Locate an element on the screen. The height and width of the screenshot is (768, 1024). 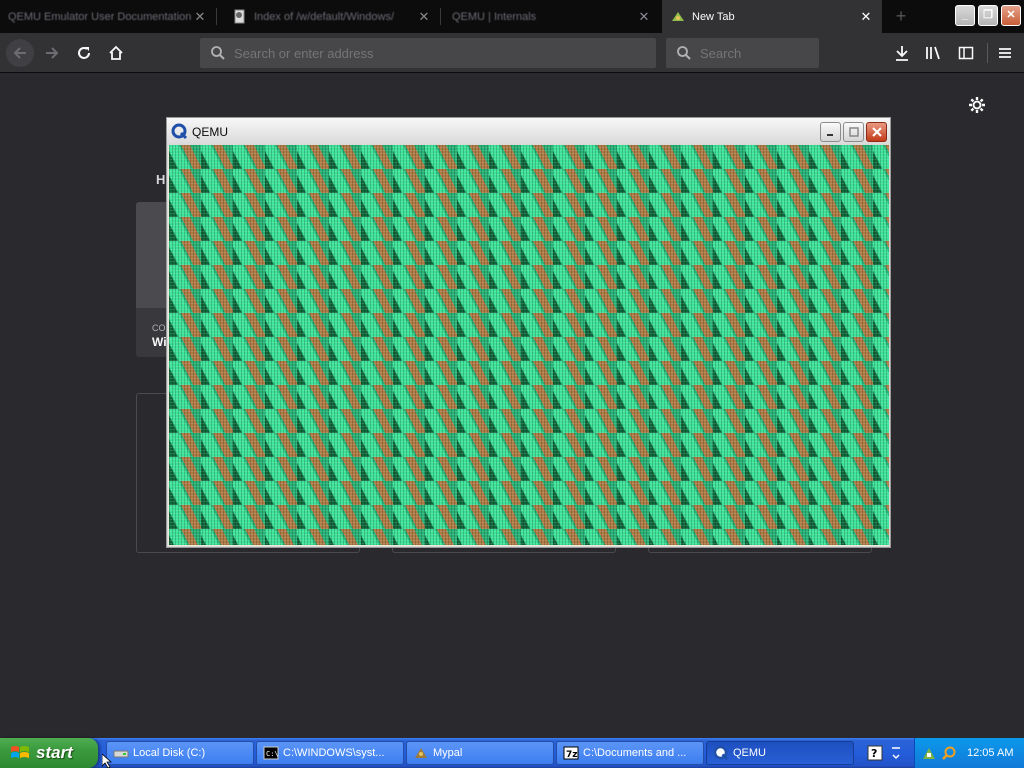
system-tray: 12:05 AM is located at coordinates (969, 753).